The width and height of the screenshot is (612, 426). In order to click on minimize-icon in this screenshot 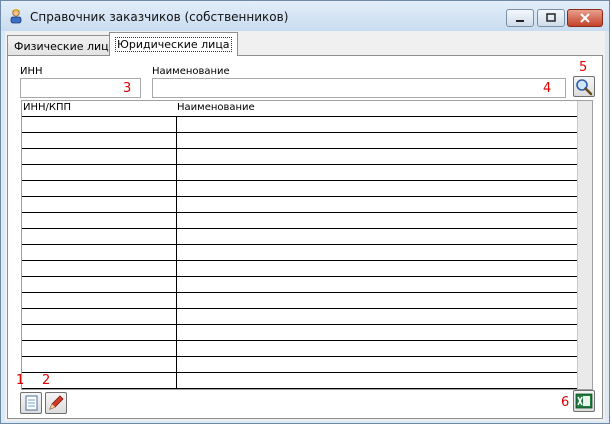, I will do `click(520, 21)`.